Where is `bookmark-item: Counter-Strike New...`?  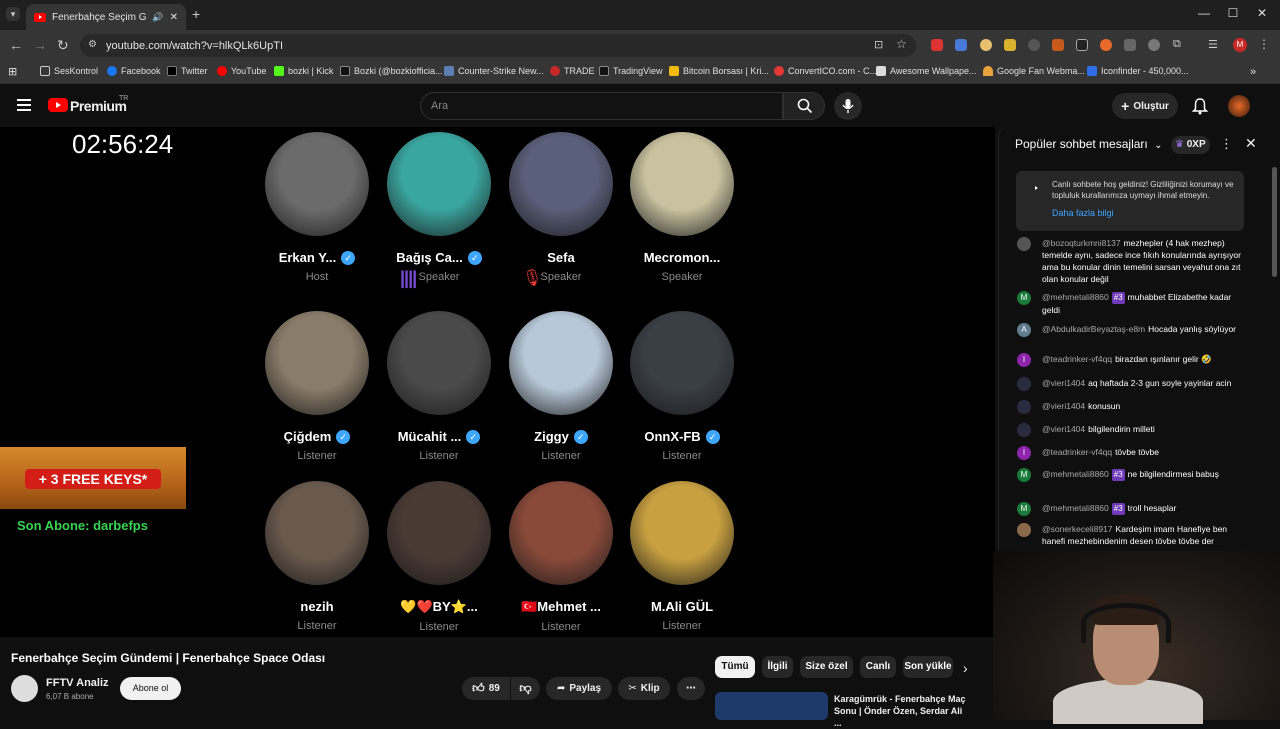
bookmark-item: Counter-Strike New... is located at coordinates (494, 71).